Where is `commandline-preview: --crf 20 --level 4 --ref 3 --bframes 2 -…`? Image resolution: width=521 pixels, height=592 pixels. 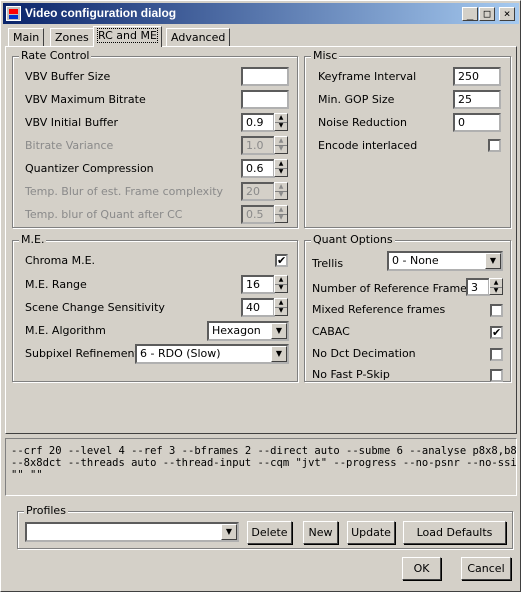
commandline-preview: --crf 20 --level 4 --ref 3 --bframes 2 -… is located at coordinates (261, 467).